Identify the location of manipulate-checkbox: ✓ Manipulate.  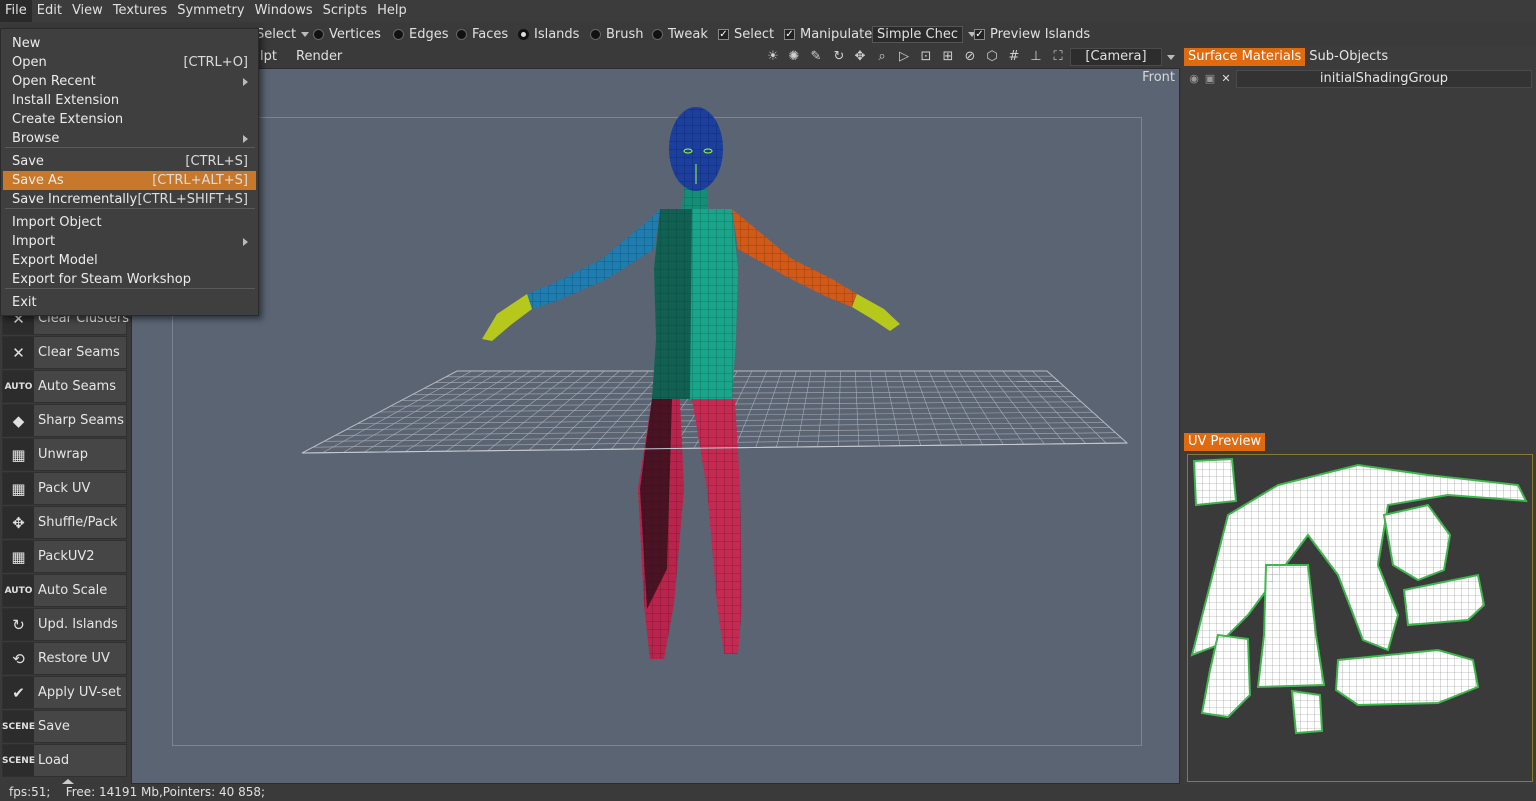
(828, 34).